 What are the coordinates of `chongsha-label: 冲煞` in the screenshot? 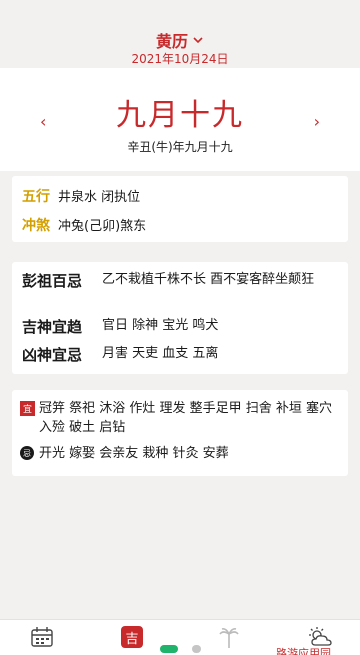 It's located at (36, 226).